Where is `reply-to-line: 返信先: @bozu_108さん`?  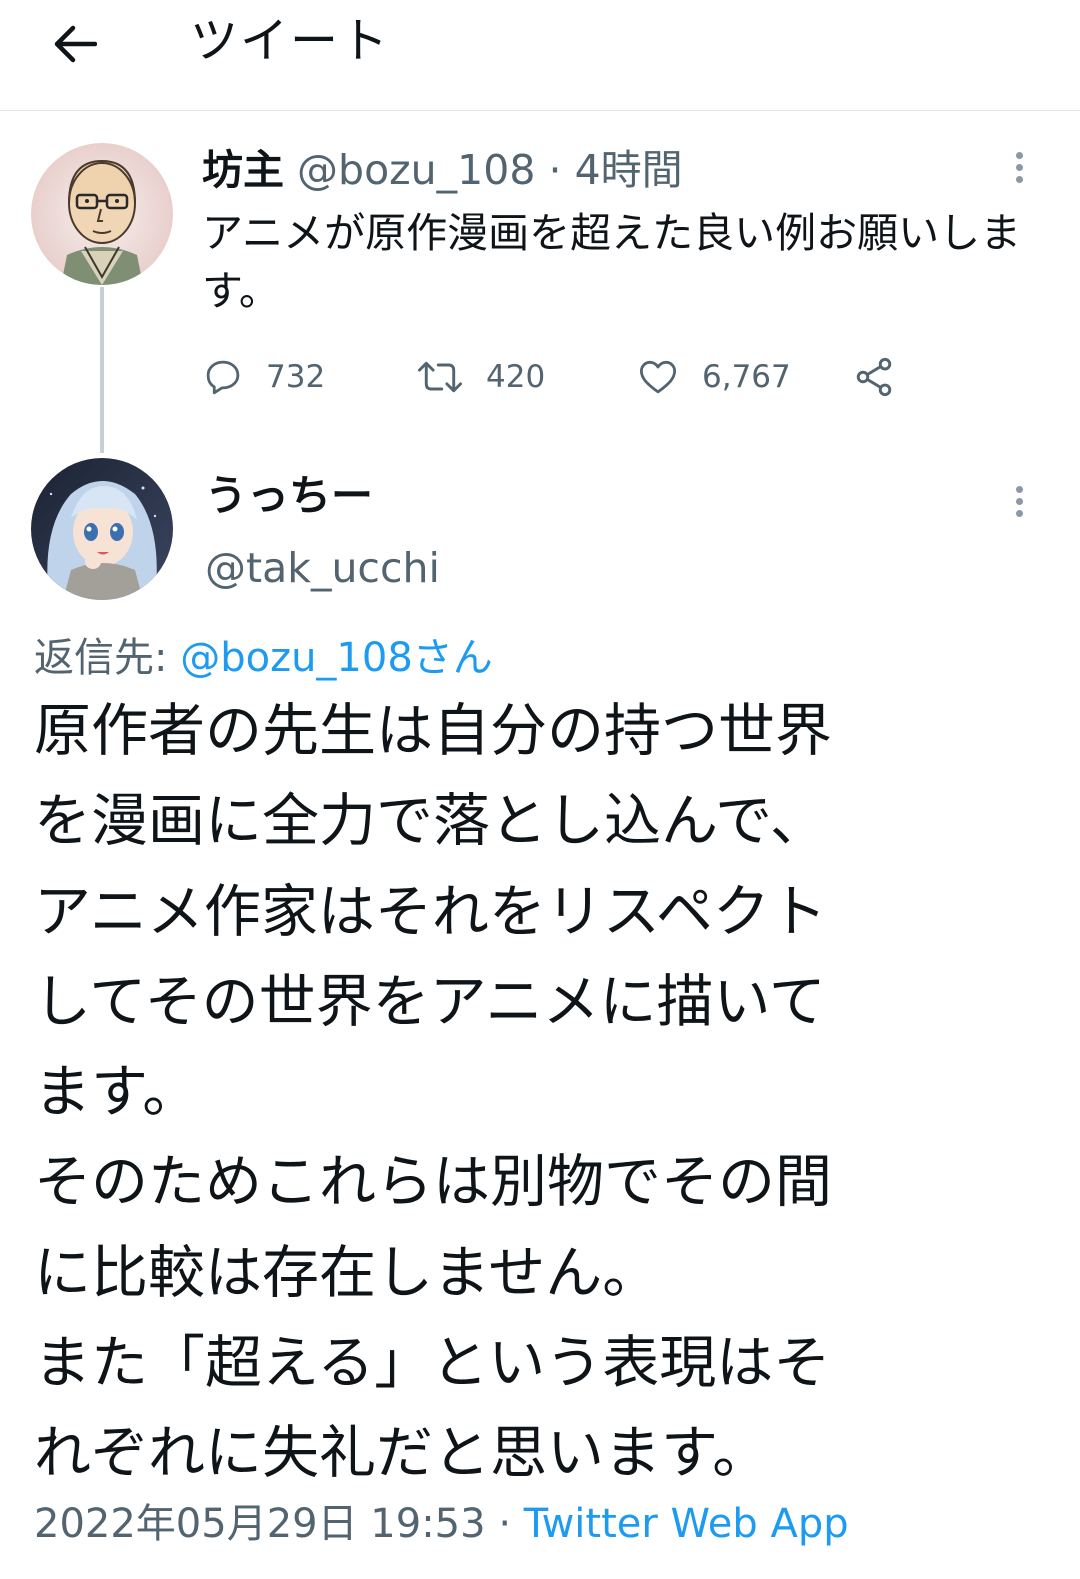
reply-to-line: 返信先: @bozu_108さん is located at coordinates (263, 658).